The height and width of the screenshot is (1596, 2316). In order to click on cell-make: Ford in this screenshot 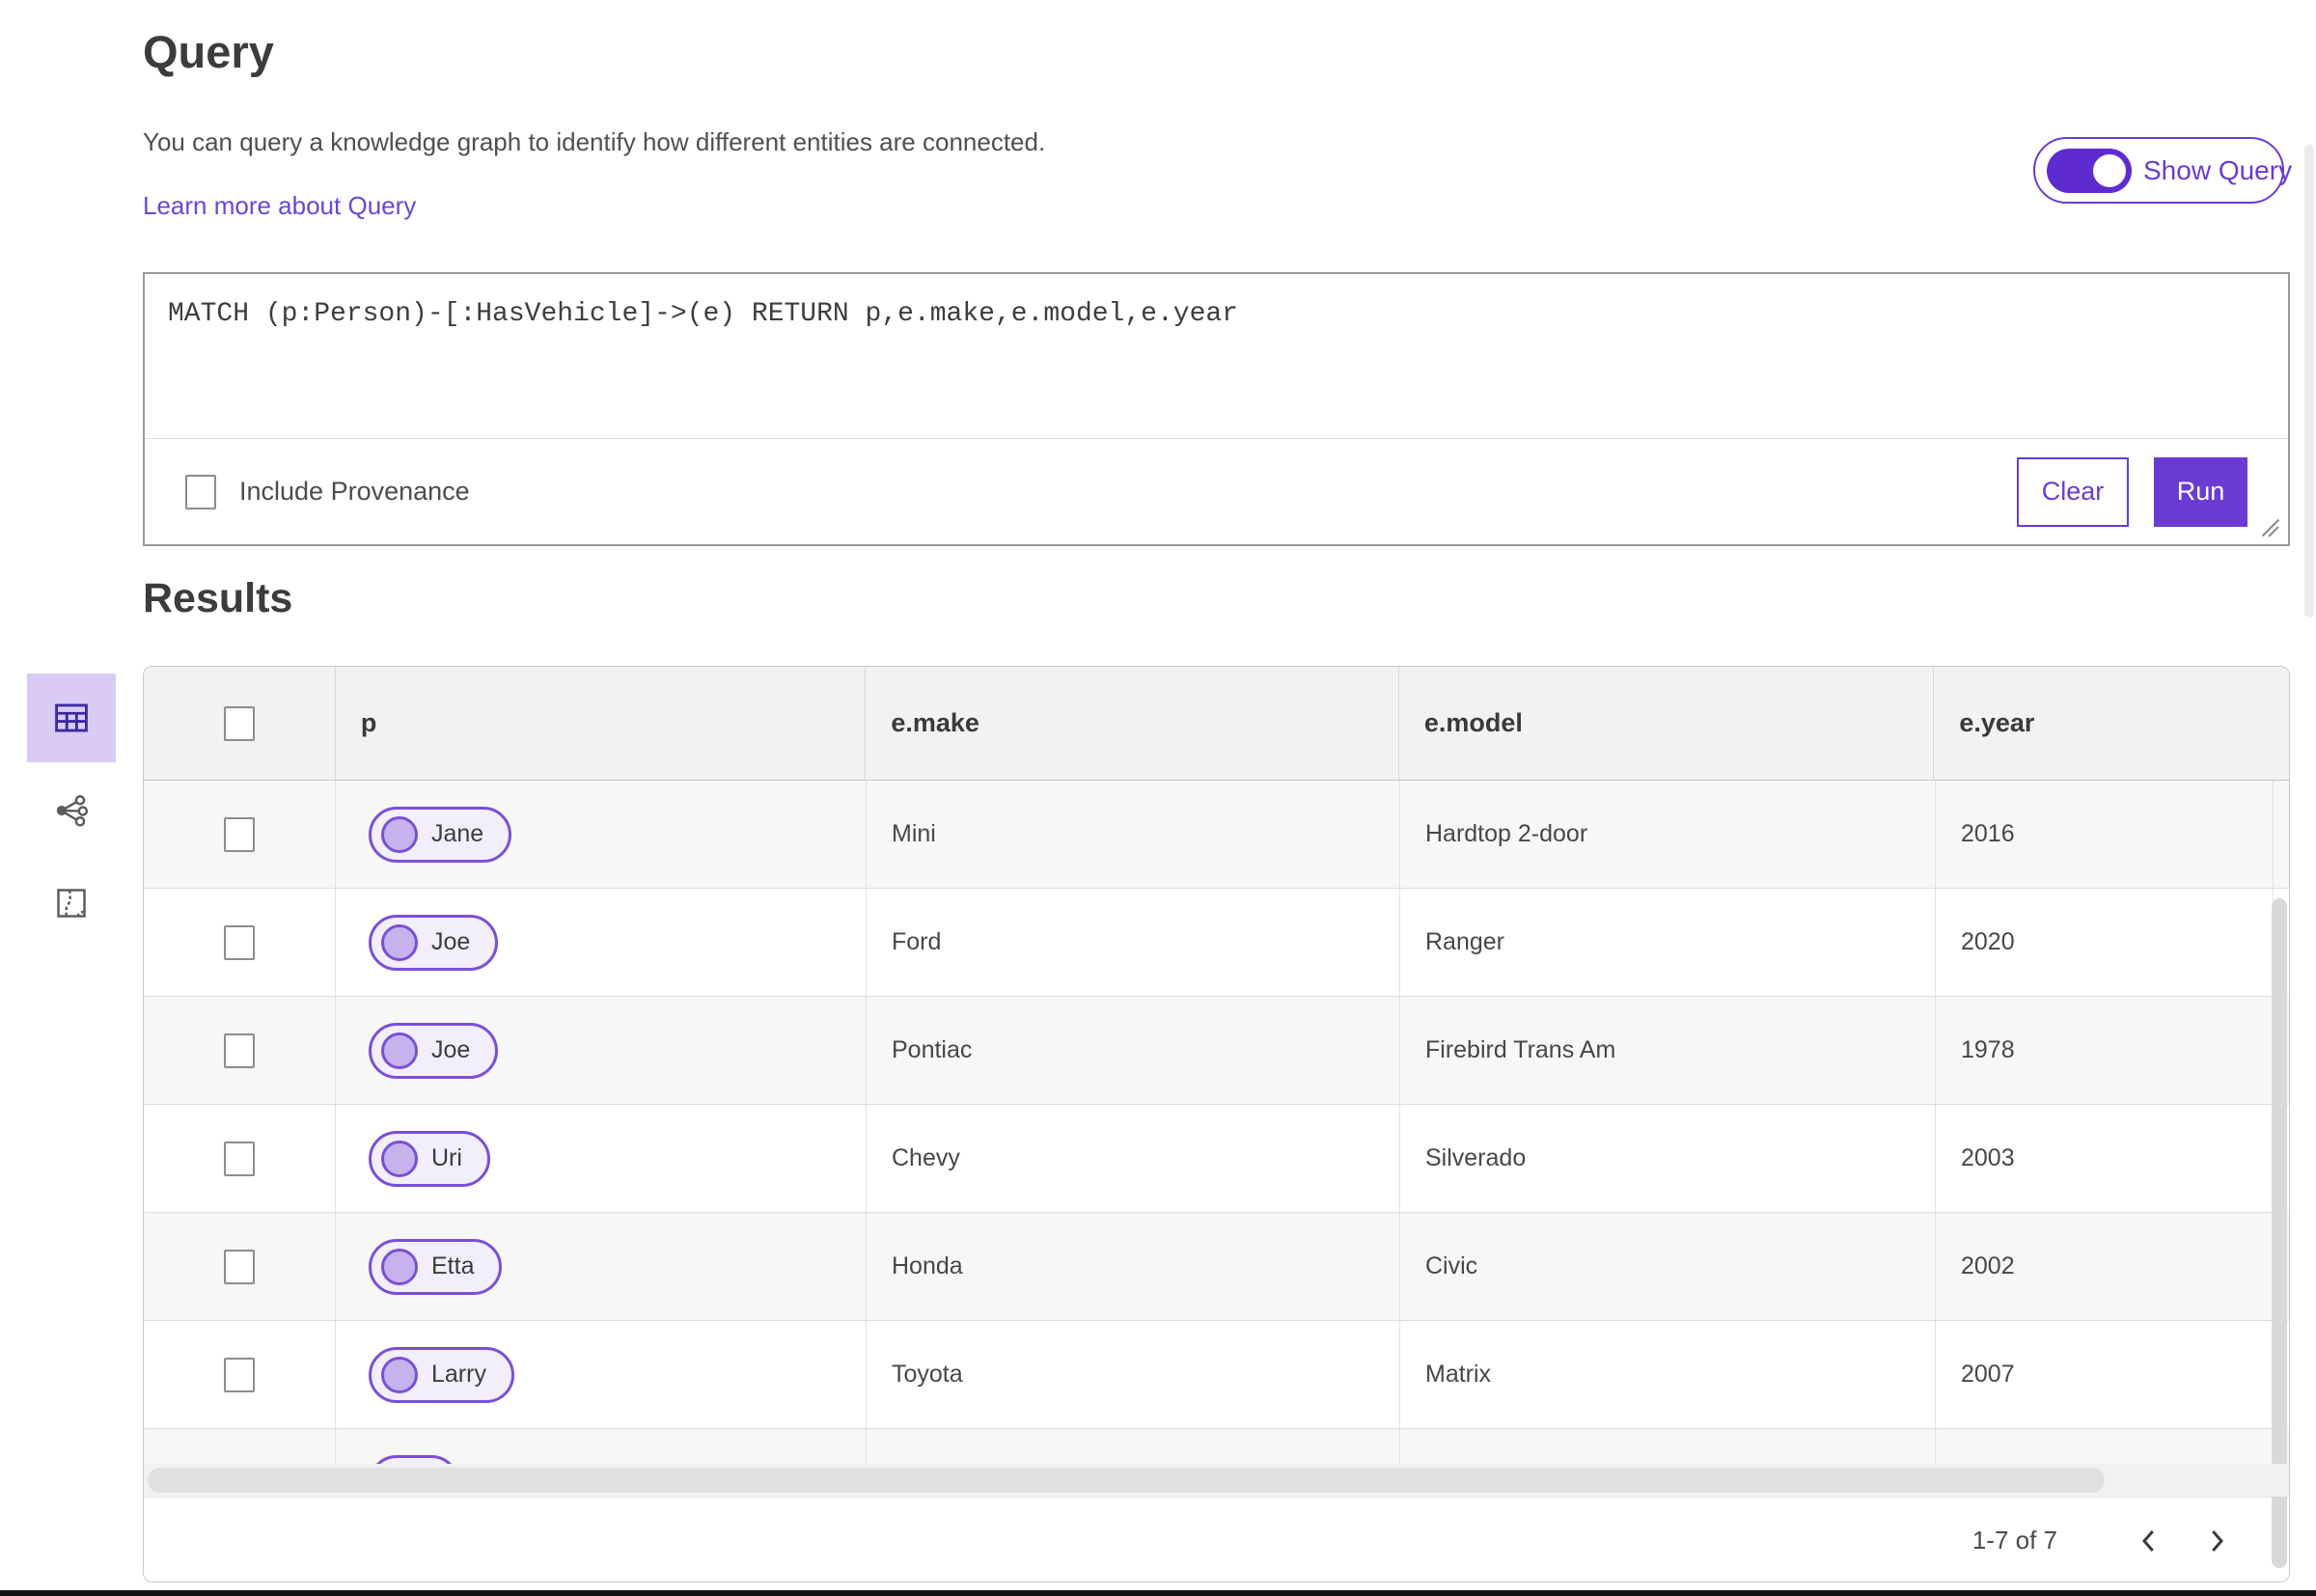, I will do `click(1133, 943)`.